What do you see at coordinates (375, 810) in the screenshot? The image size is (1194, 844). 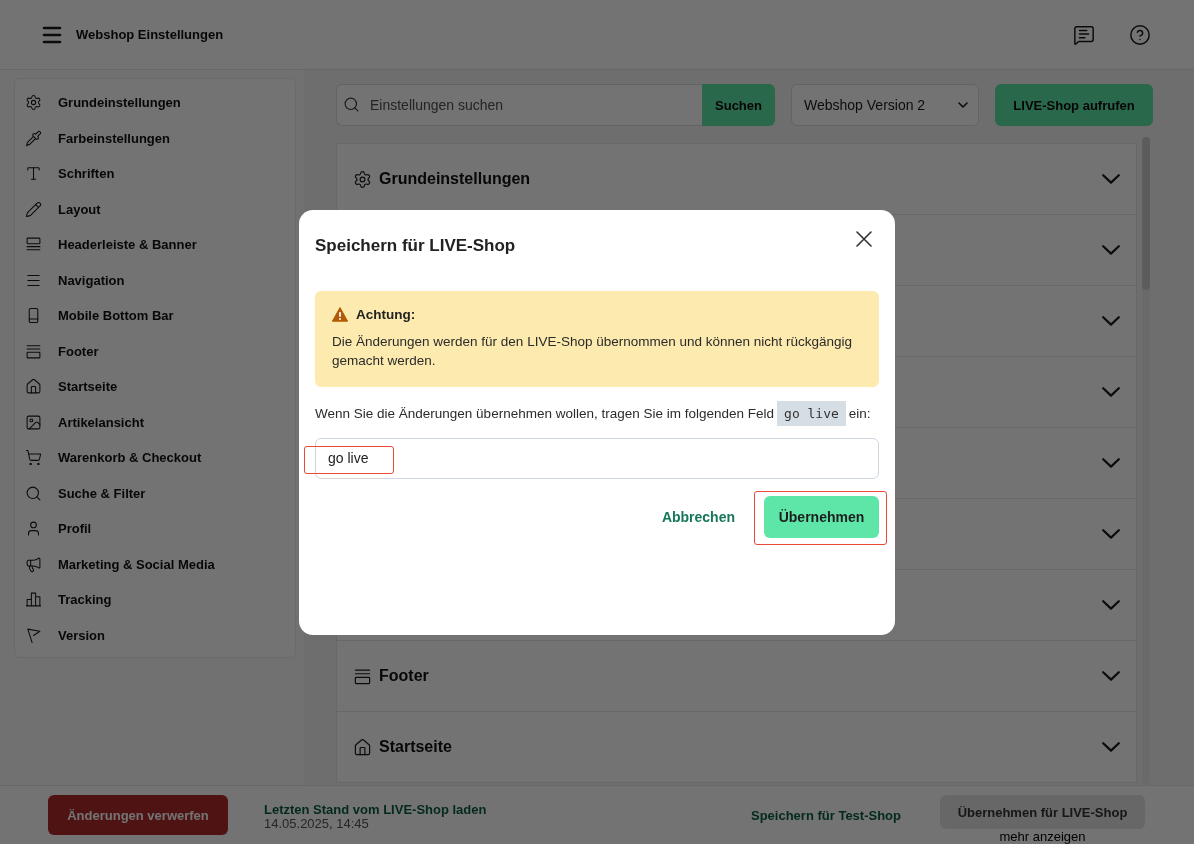 I see `reload-link: Letzten Stand vom LIVE-Shop laden` at bounding box center [375, 810].